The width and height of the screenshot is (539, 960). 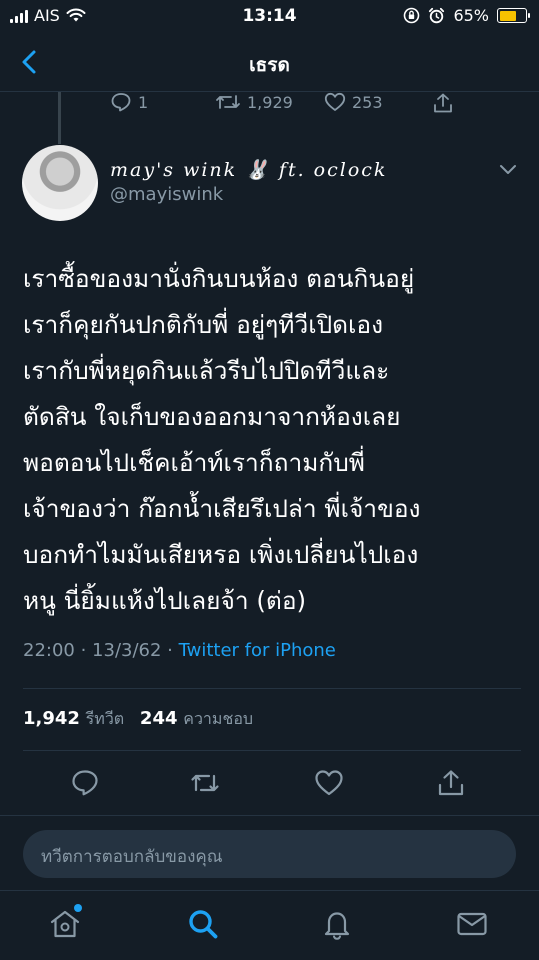 What do you see at coordinates (203, 924) in the screenshot?
I see `search-icon` at bounding box center [203, 924].